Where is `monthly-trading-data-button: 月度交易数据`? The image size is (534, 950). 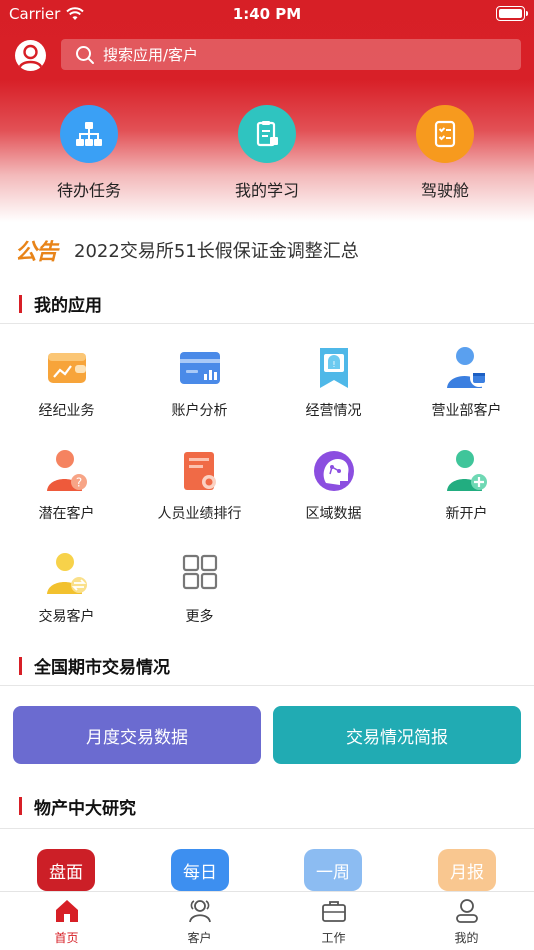
monthly-trading-data-button: 月度交易数据 is located at coordinates (137, 735).